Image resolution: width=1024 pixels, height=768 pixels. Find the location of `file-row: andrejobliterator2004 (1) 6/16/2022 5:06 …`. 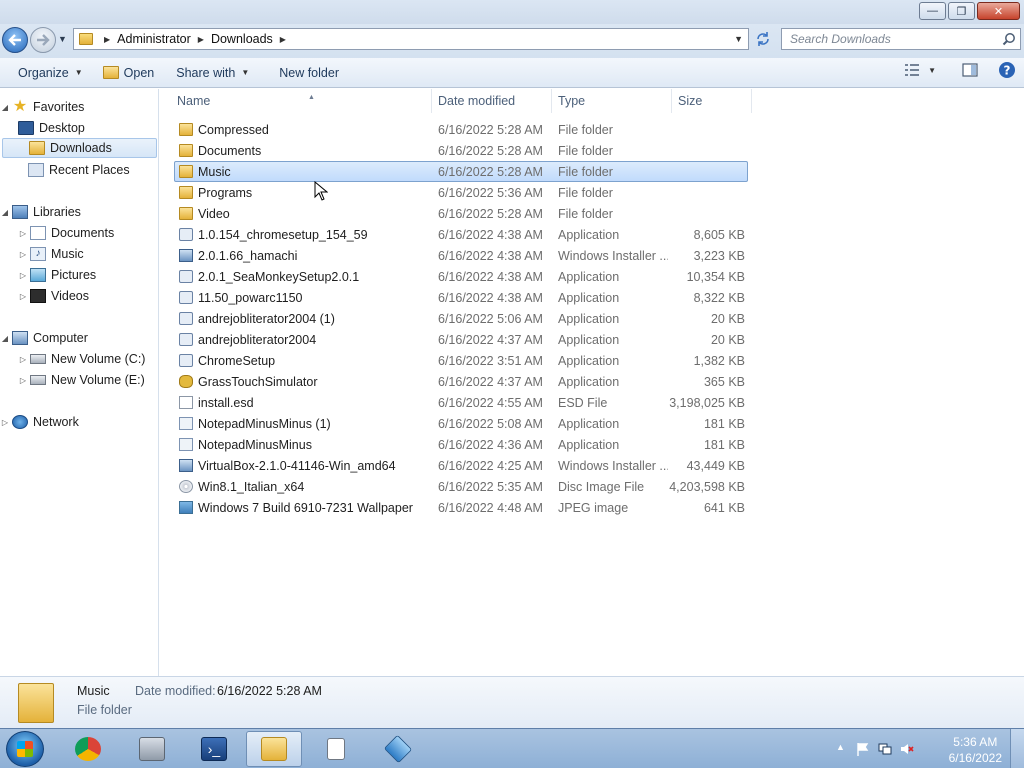

file-row: andrejobliterator2004 (1) 6/16/2022 5:06 … is located at coordinates (461, 318).